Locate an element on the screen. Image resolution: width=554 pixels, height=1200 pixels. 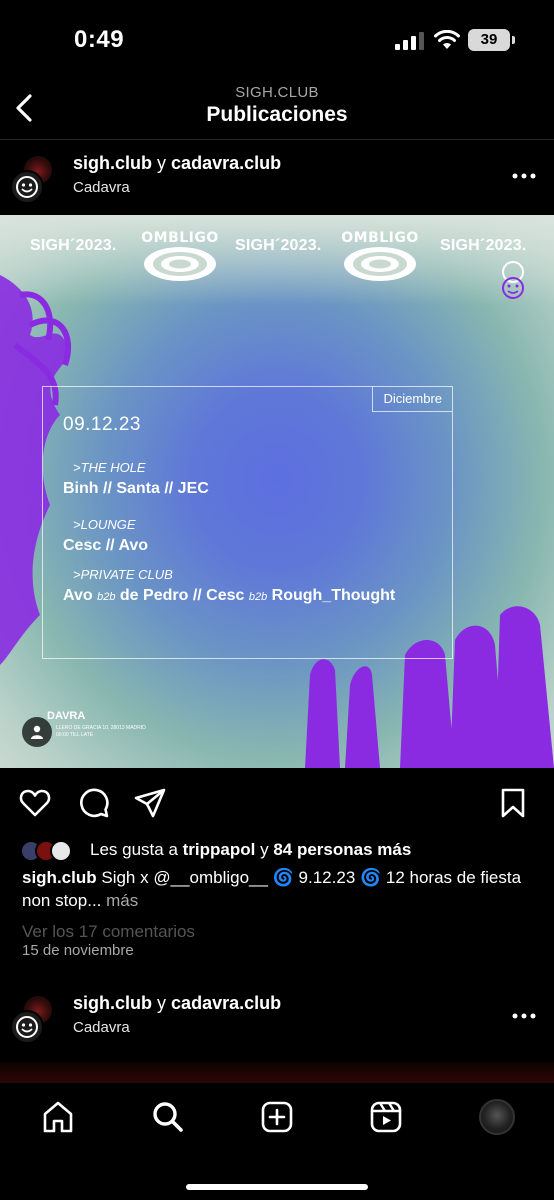
venue-name: DAVRA is located at coordinates (66, 716).